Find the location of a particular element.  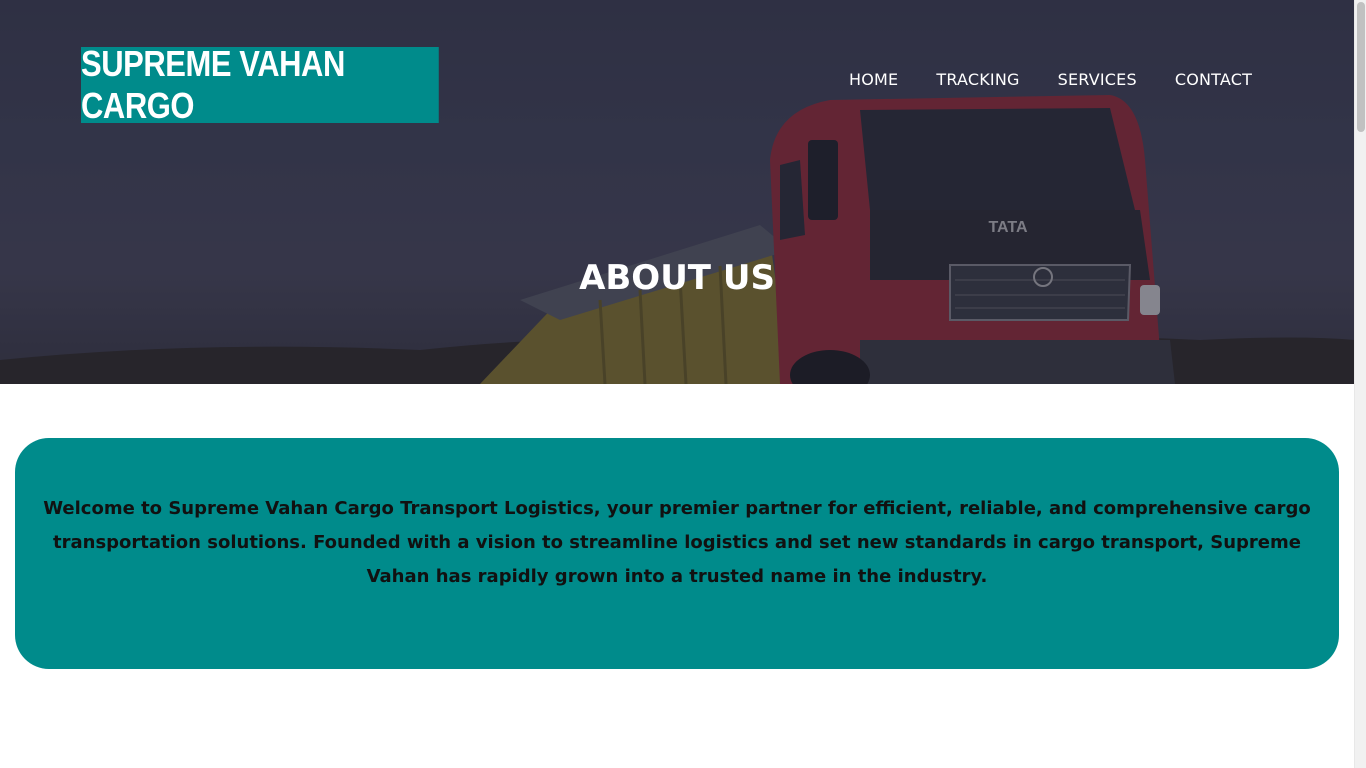

nav-item-contact: CONTACT is located at coordinates (1213, 79).